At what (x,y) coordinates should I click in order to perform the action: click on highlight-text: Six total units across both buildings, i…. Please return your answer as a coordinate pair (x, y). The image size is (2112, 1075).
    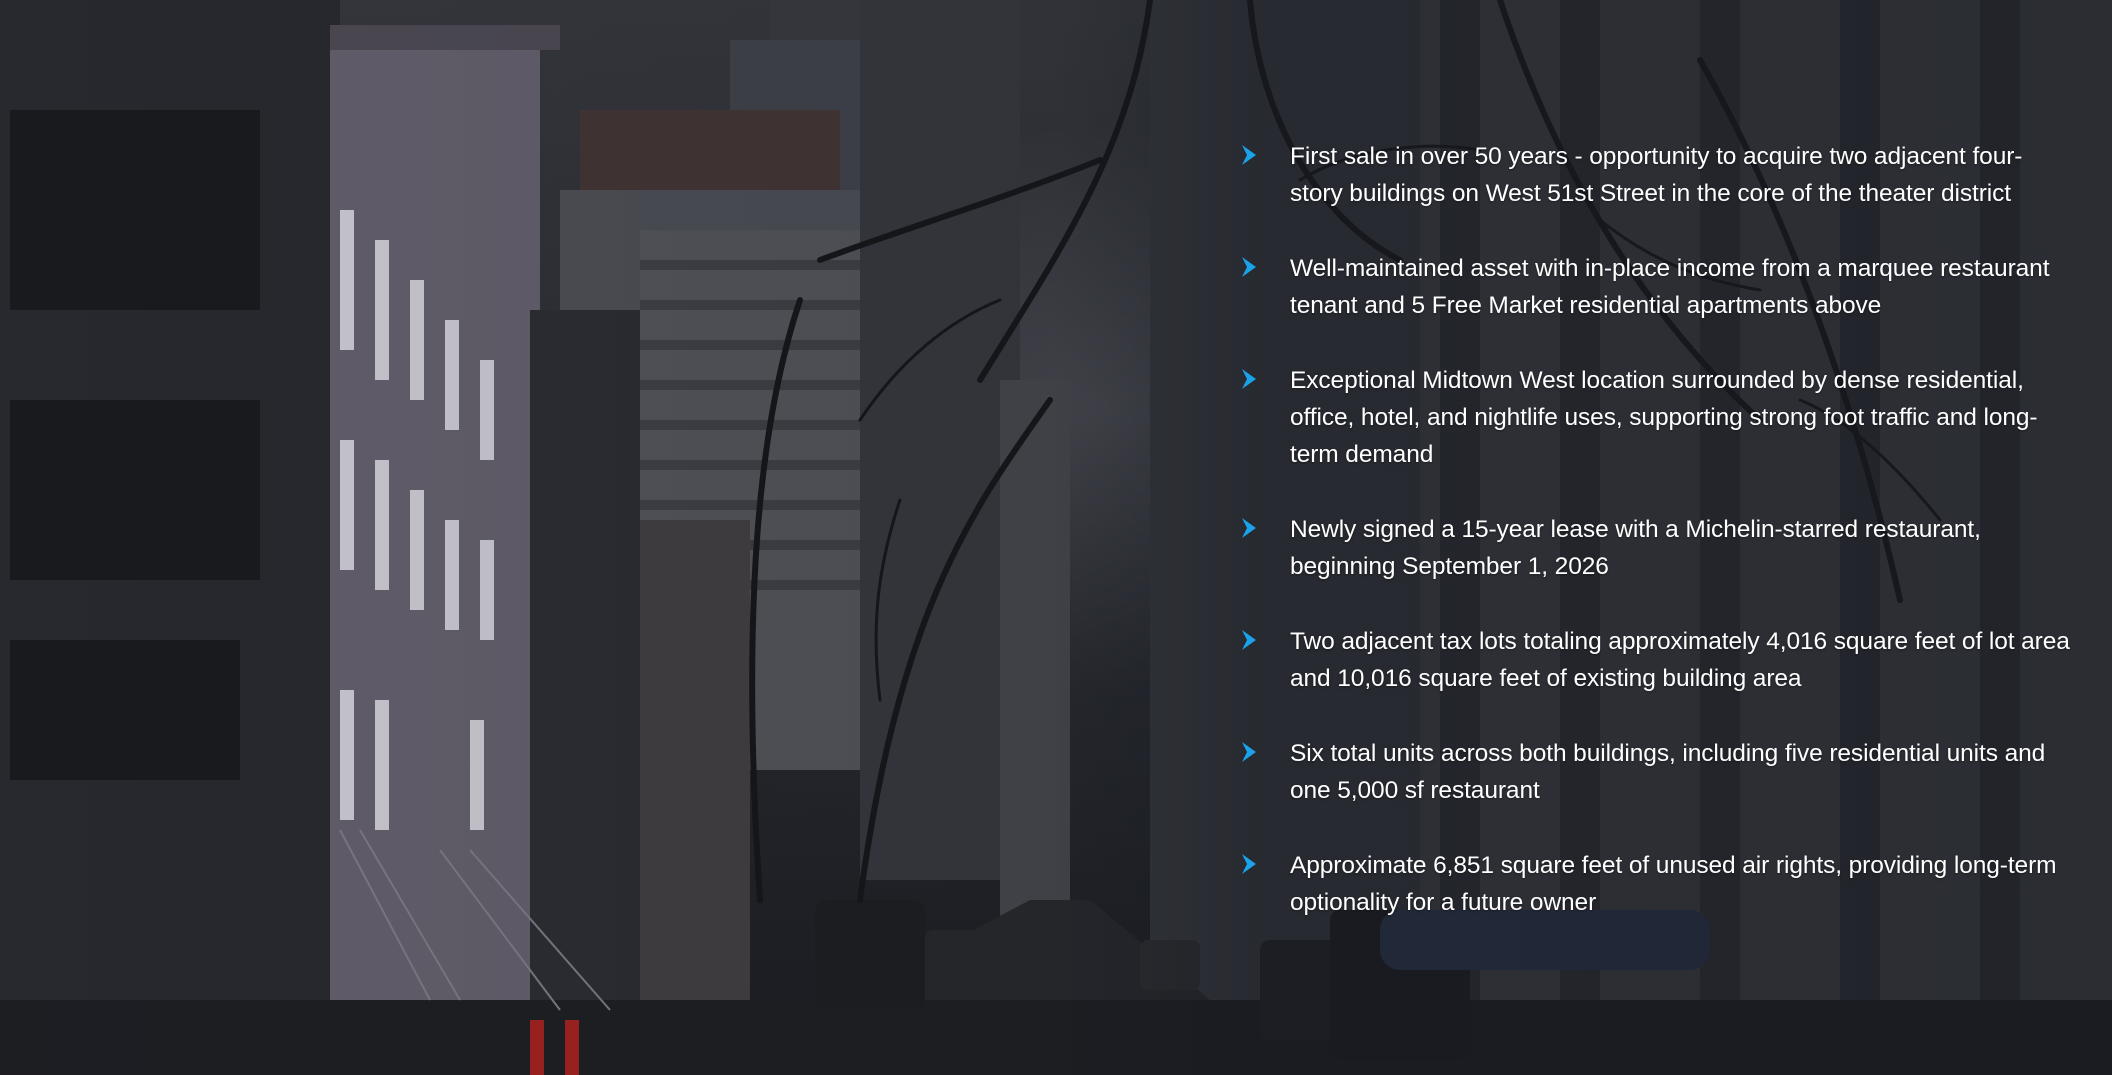
    Looking at the image, I should click on (1668, 772).